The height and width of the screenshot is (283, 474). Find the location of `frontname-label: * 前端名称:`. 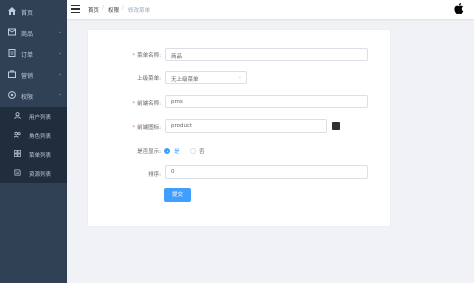

frontname-label: * 前端名称: is located at coordinates (146, 104).